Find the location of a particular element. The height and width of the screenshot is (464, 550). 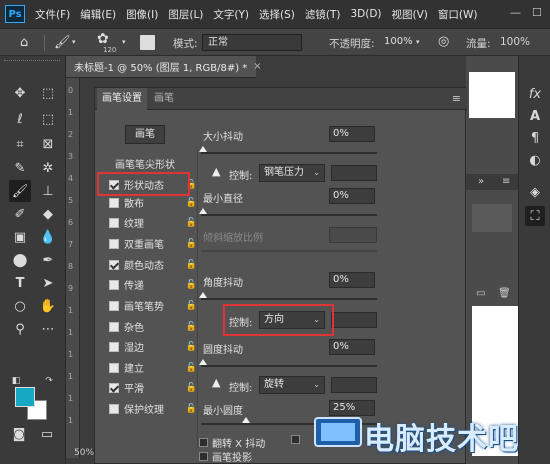

home-icon: ⌂ is located at coordinates (24, 42).